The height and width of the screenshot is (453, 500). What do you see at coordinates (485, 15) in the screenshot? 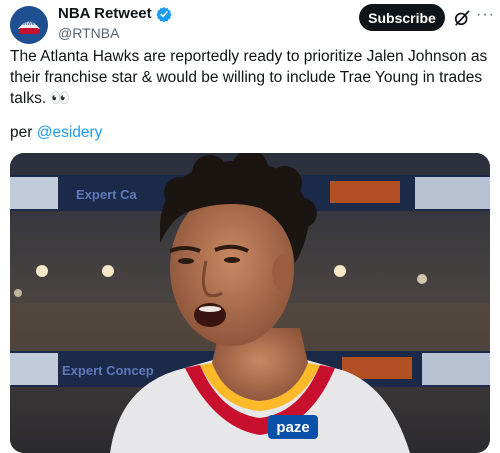
I see `more-options-button: ···` at bounding box center [485, 15].